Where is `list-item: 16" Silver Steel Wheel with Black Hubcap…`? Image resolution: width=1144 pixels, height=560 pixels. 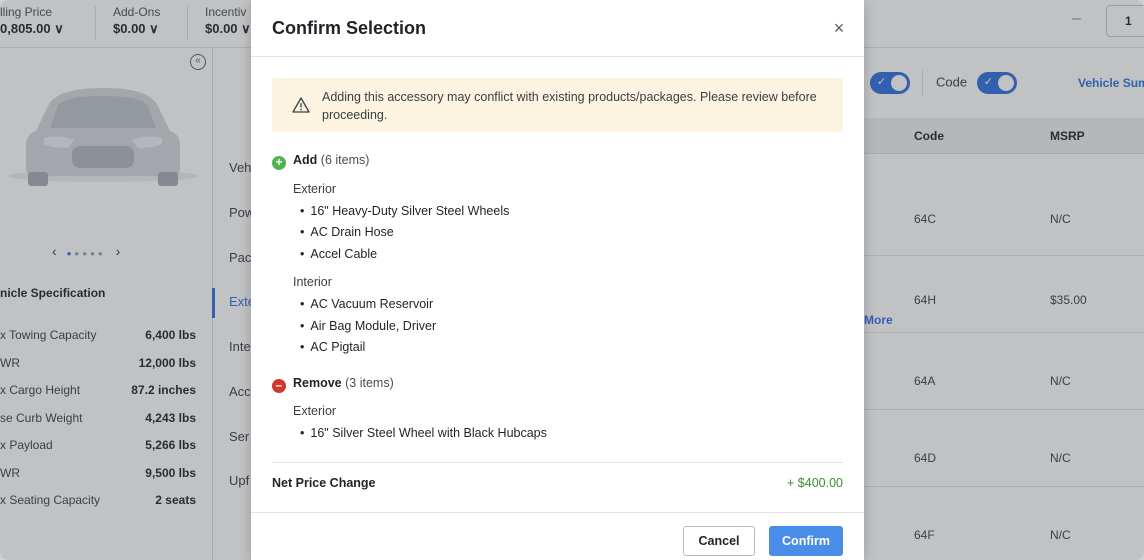
list-item: 16" Silver Steel Wheel with Black Hubcap… is located at coordinates (423, 433).